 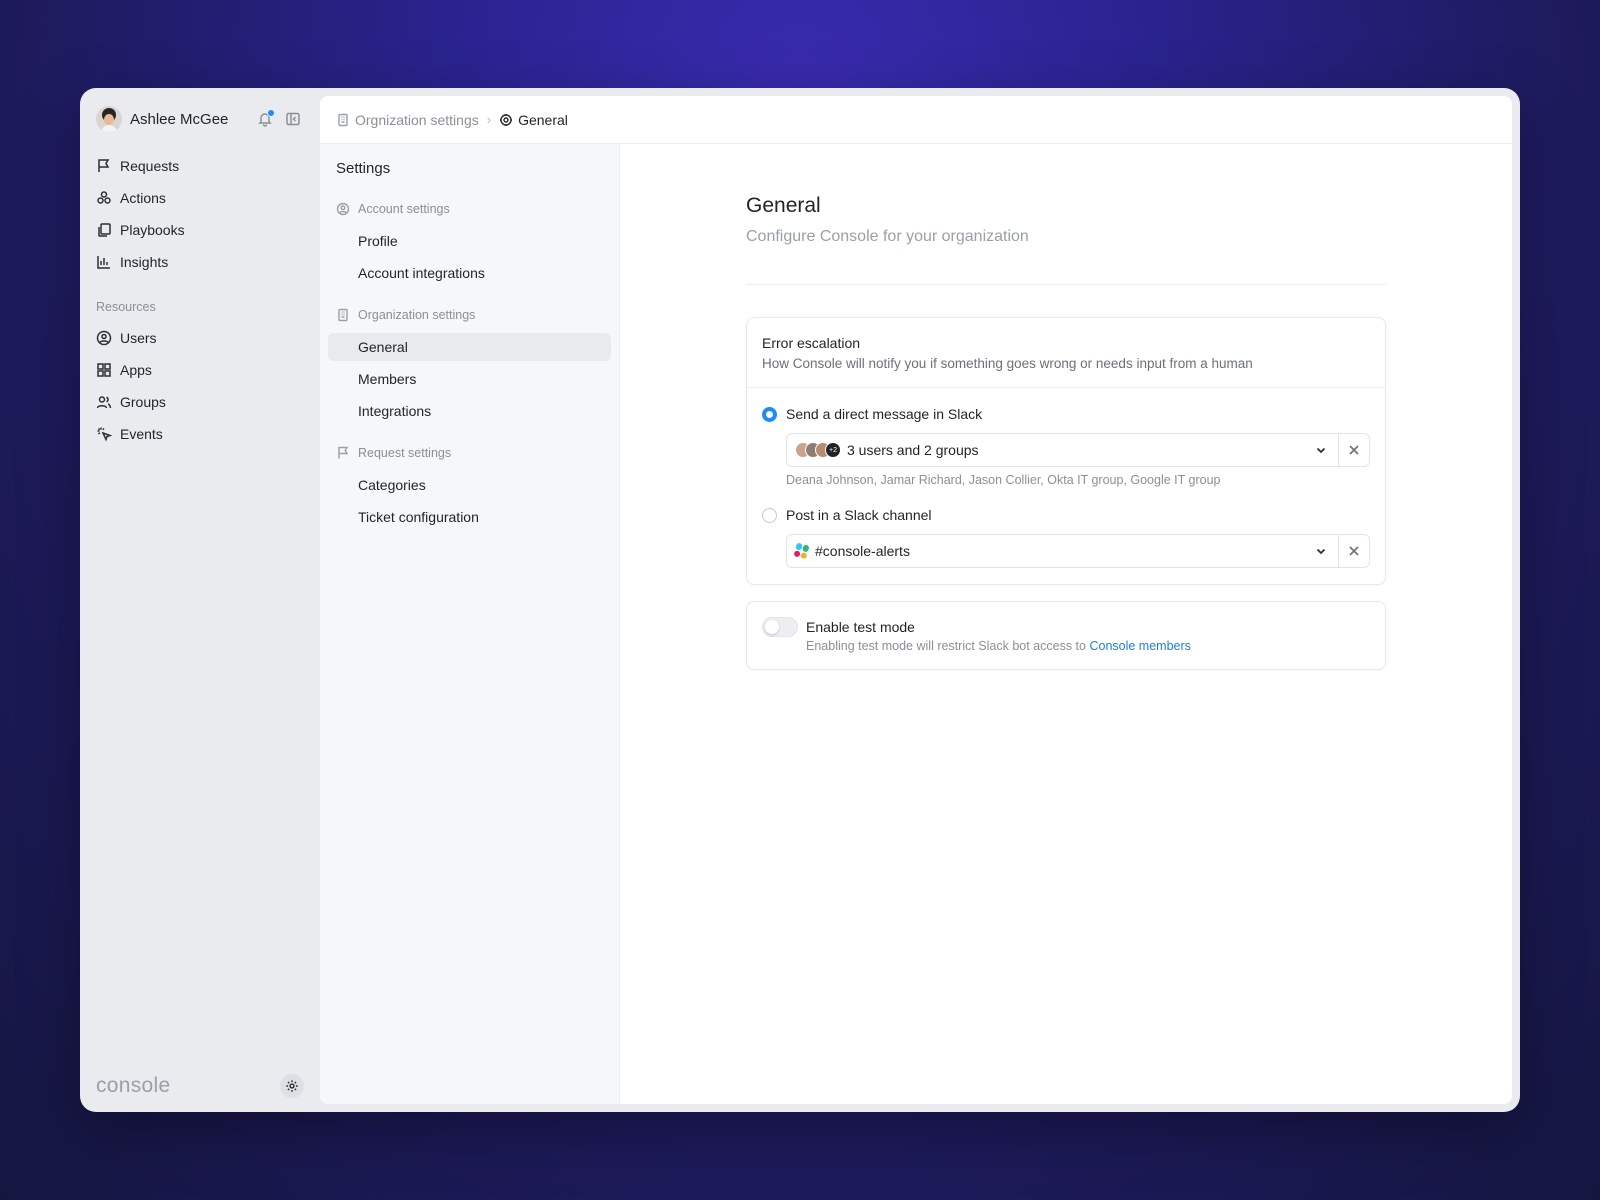 What do you see at coordinates (271, 113) in the screenshot?
I see `notification-dot` at bounding box center [271, 113].